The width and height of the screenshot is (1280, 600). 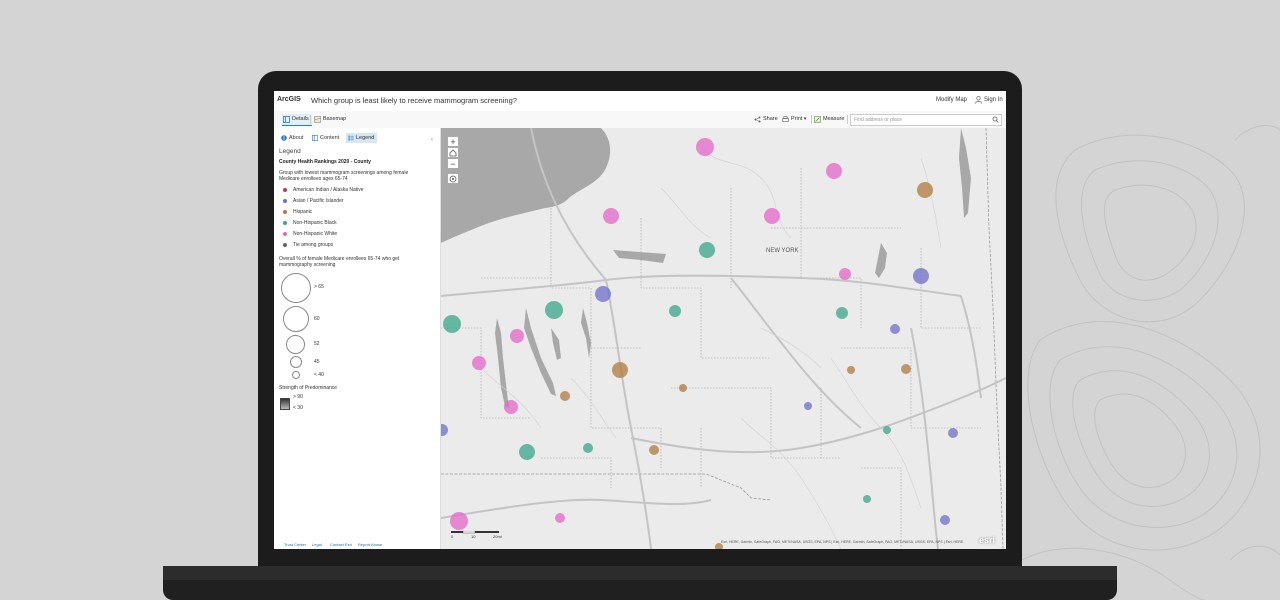 I want to click on legend-item-label: Hispanic, so click(x=303, y=212).